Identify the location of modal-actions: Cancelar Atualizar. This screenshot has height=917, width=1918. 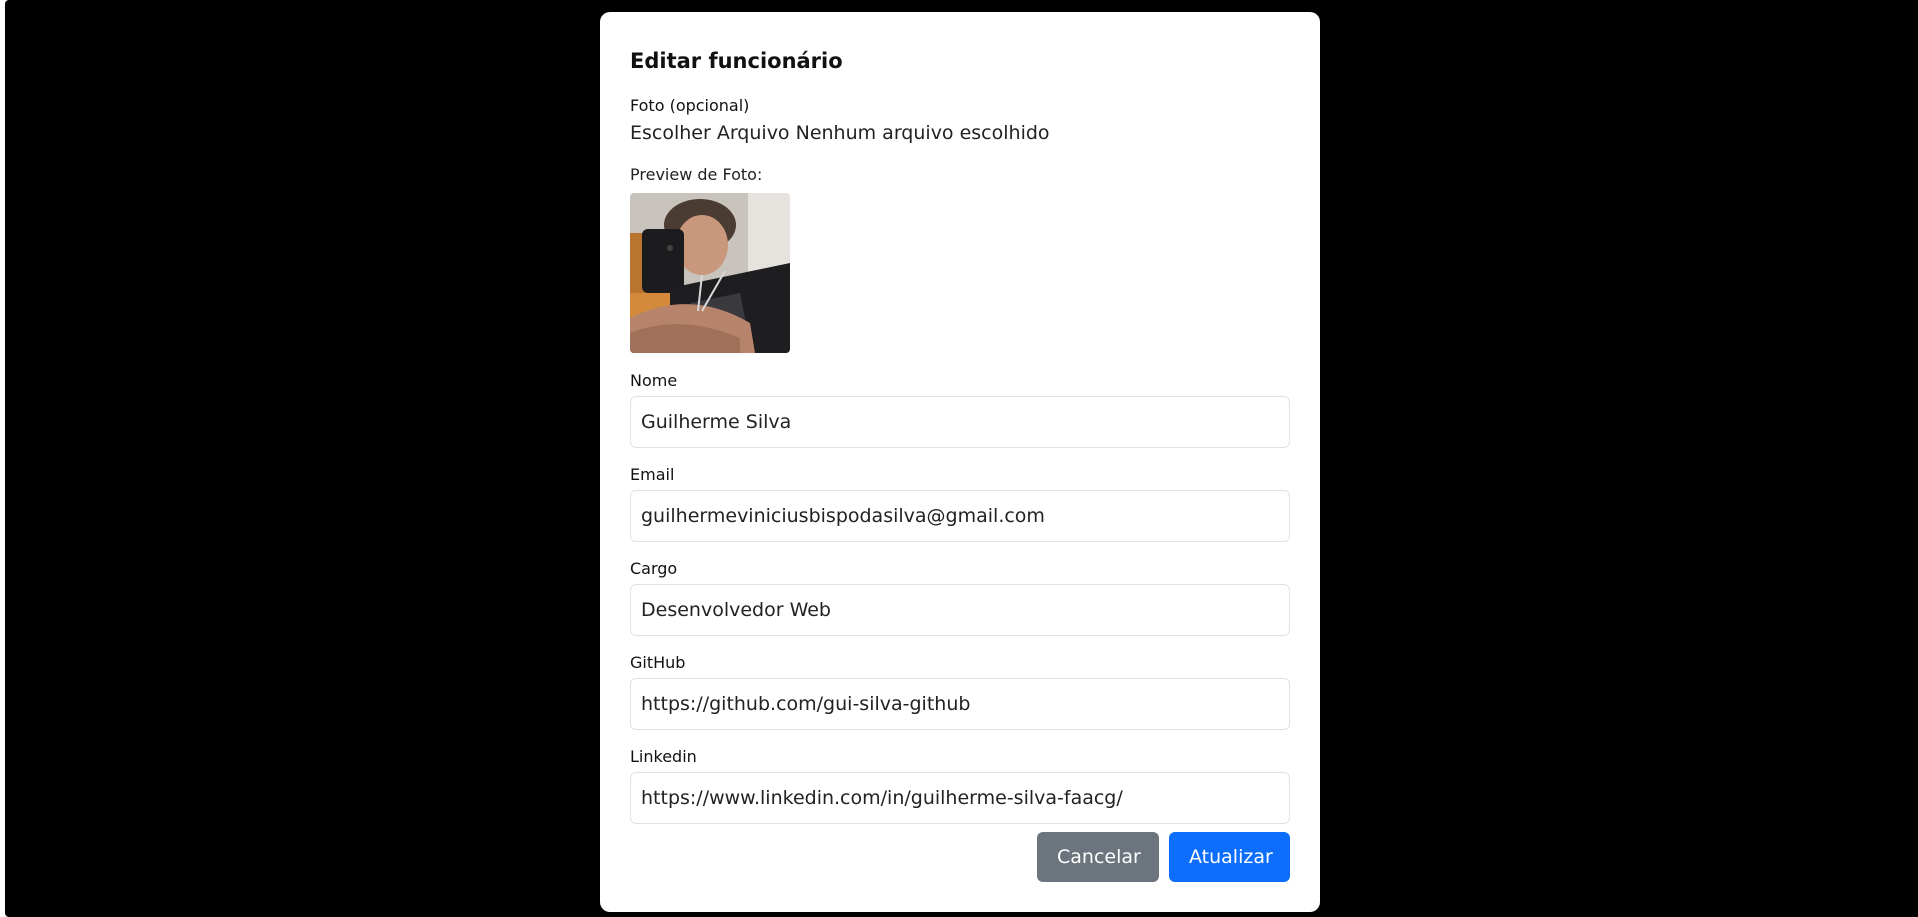
(1163, 857).